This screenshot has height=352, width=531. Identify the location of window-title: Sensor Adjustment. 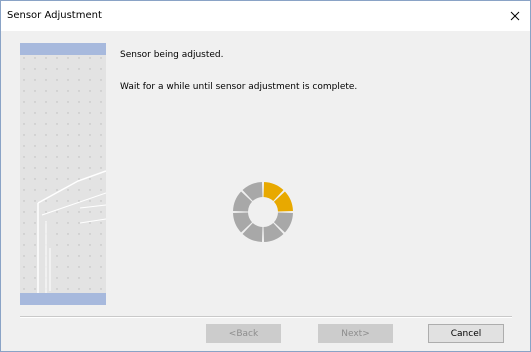
(54, 15).